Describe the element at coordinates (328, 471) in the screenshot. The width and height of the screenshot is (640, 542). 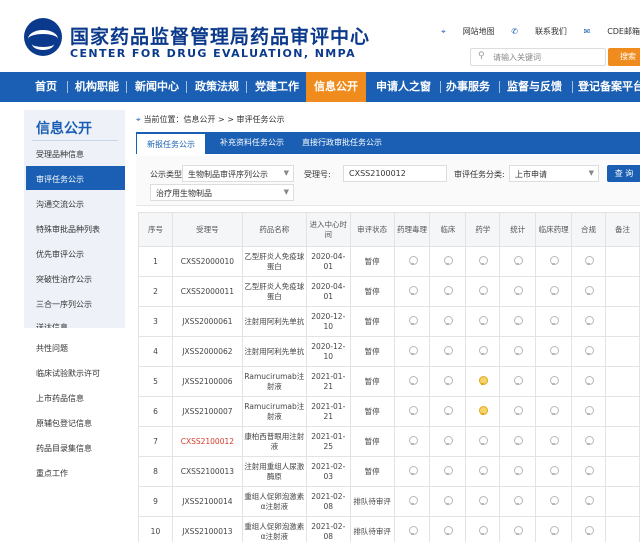
I see `row-entry-date: 2021-02-03` at that location.